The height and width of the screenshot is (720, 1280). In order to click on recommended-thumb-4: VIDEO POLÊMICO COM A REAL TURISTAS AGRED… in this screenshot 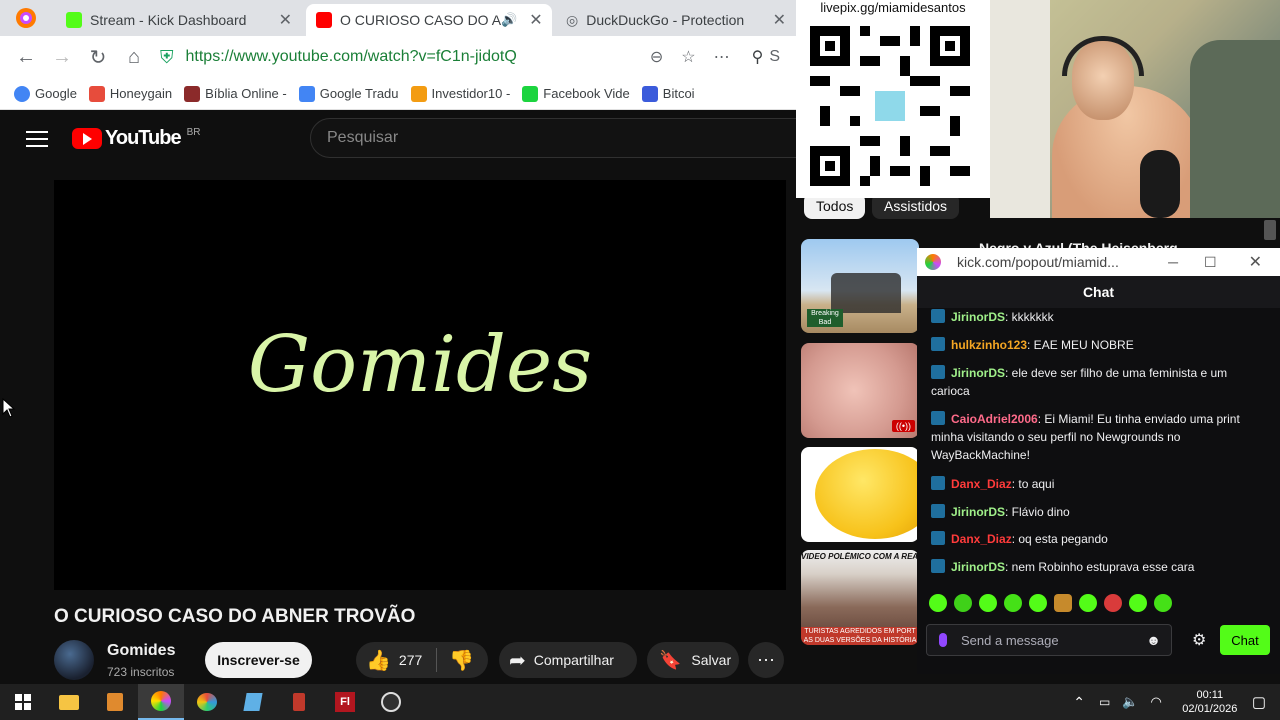, I will do `click(860, 597)`.